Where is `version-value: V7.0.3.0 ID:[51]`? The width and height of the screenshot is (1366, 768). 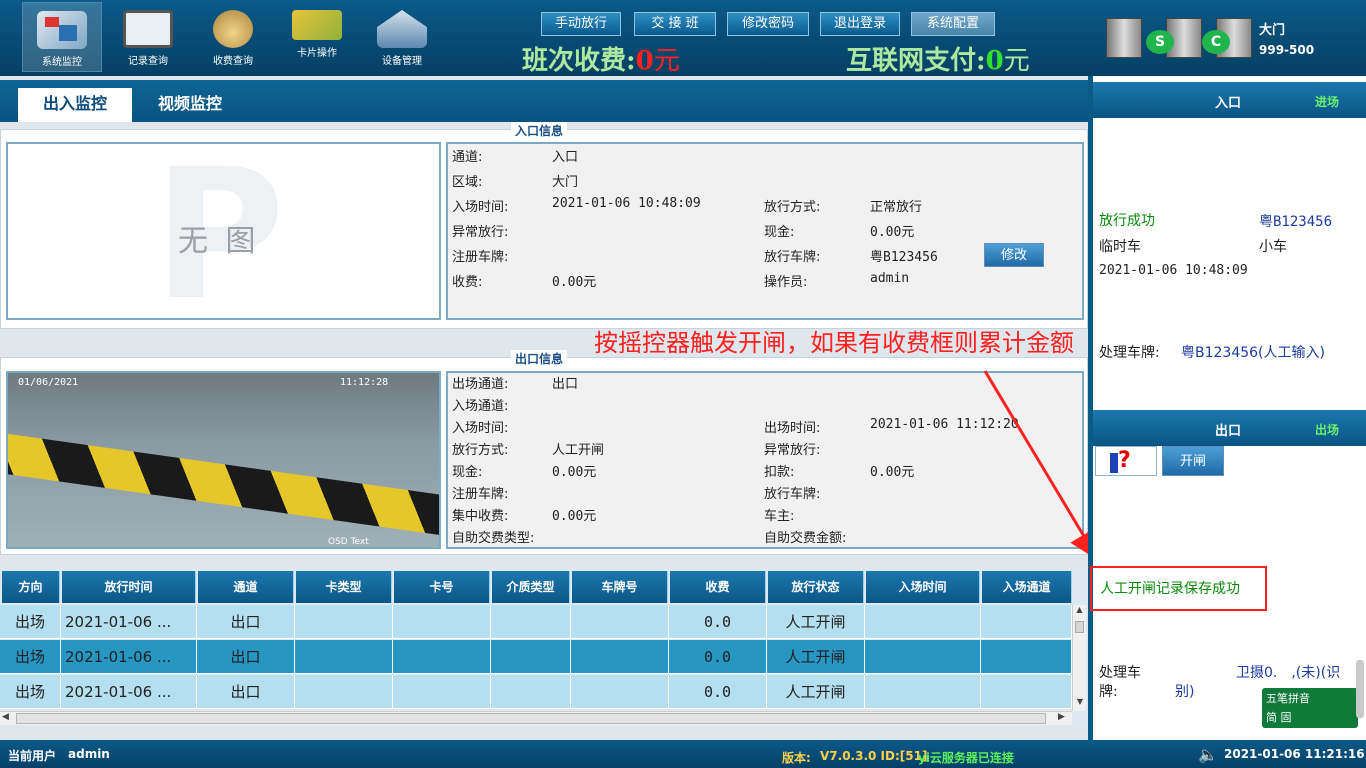 version-value: V7.0.3.0 ID:[51] is located at coordinates (874, 756).